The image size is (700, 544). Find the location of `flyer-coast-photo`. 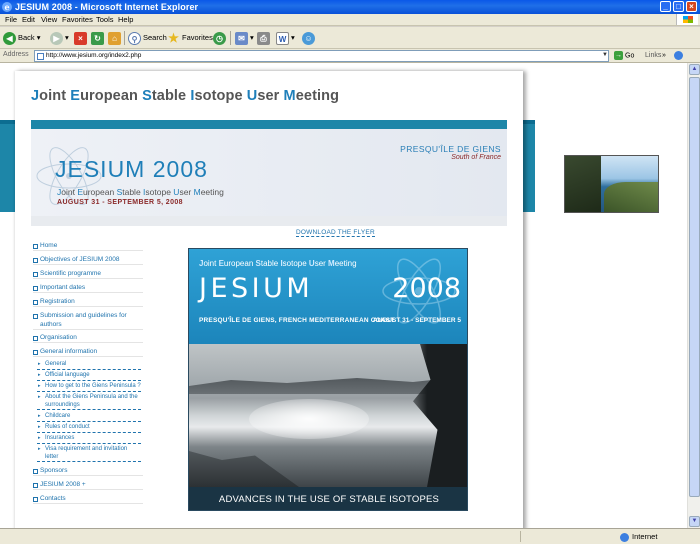

flyer-coast-photo is located at coordinates (328, 415).